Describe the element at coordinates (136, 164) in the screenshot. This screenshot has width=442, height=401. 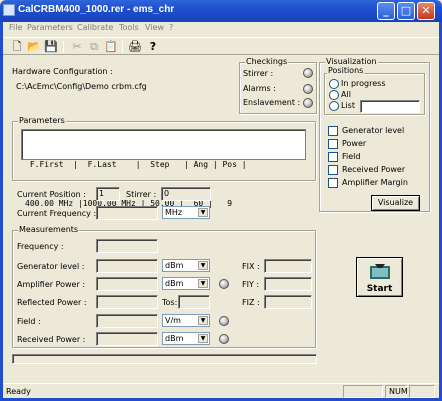
I see `parameters-header: F.First | F.Last | Step | Ang | Pos |` at that location.